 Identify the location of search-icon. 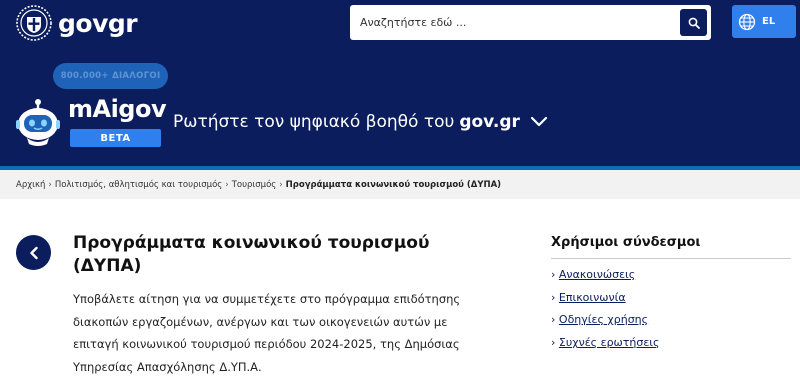
(694, 23).